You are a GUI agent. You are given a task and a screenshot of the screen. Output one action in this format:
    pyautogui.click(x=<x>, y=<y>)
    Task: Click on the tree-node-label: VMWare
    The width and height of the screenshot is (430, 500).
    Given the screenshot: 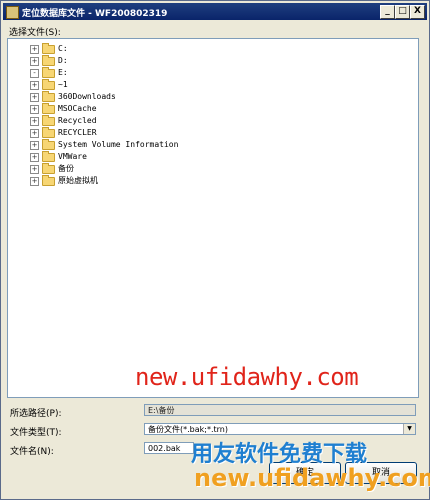 What is the action you would take?
    pyautogui.click(x=72, y=156)
    